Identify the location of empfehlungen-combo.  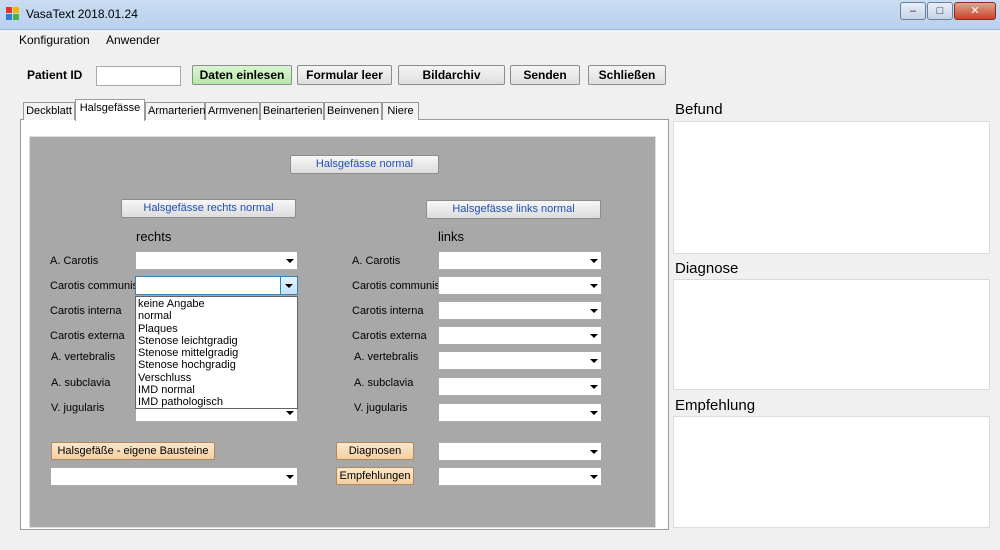
(520, 476).